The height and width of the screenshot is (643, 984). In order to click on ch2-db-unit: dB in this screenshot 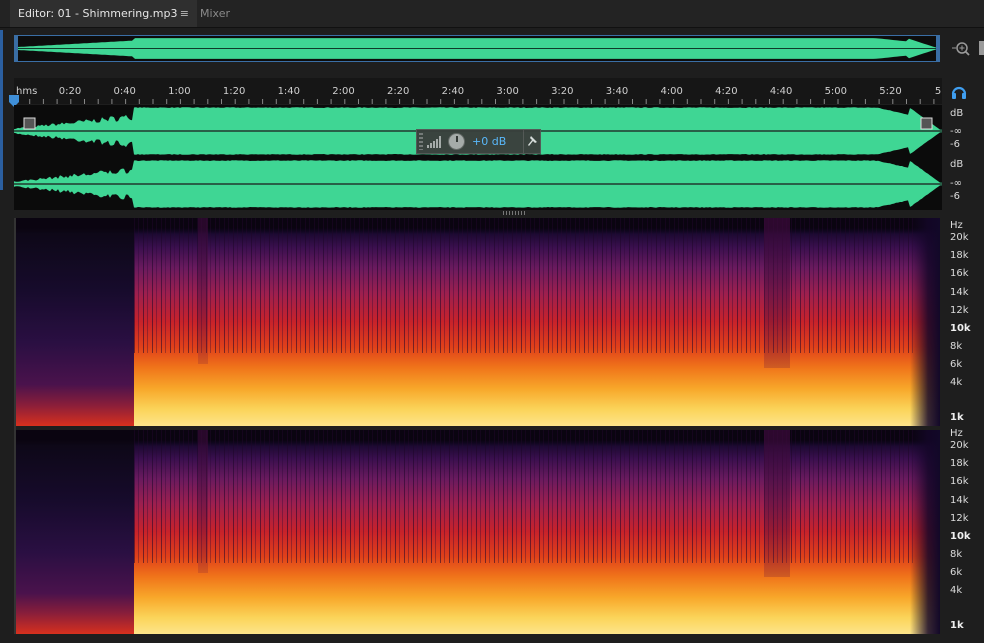, I will do `click(957, 164)`.